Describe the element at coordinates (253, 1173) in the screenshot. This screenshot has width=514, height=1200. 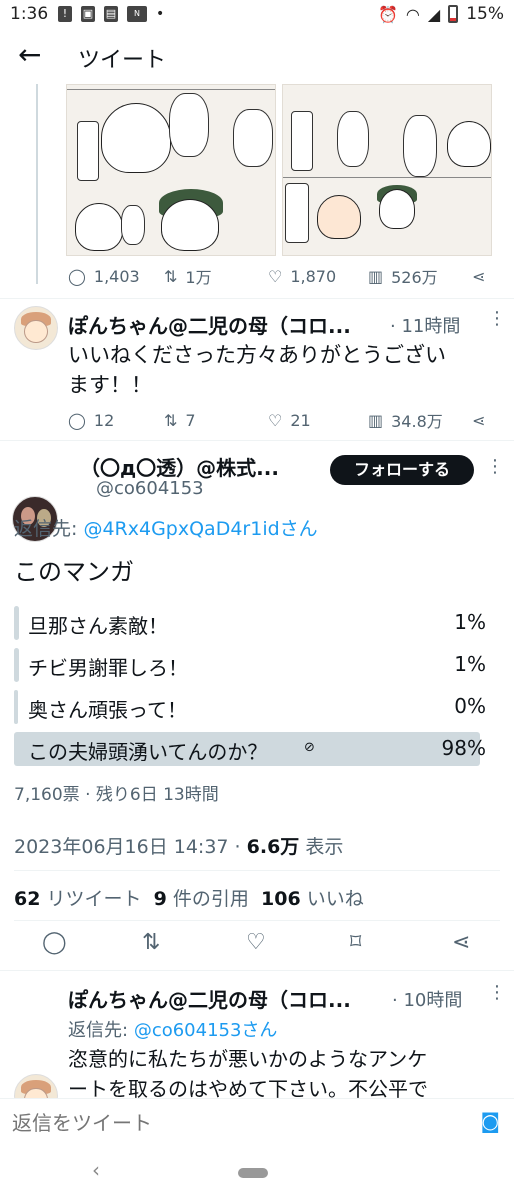
I see `home-pill` at that location.